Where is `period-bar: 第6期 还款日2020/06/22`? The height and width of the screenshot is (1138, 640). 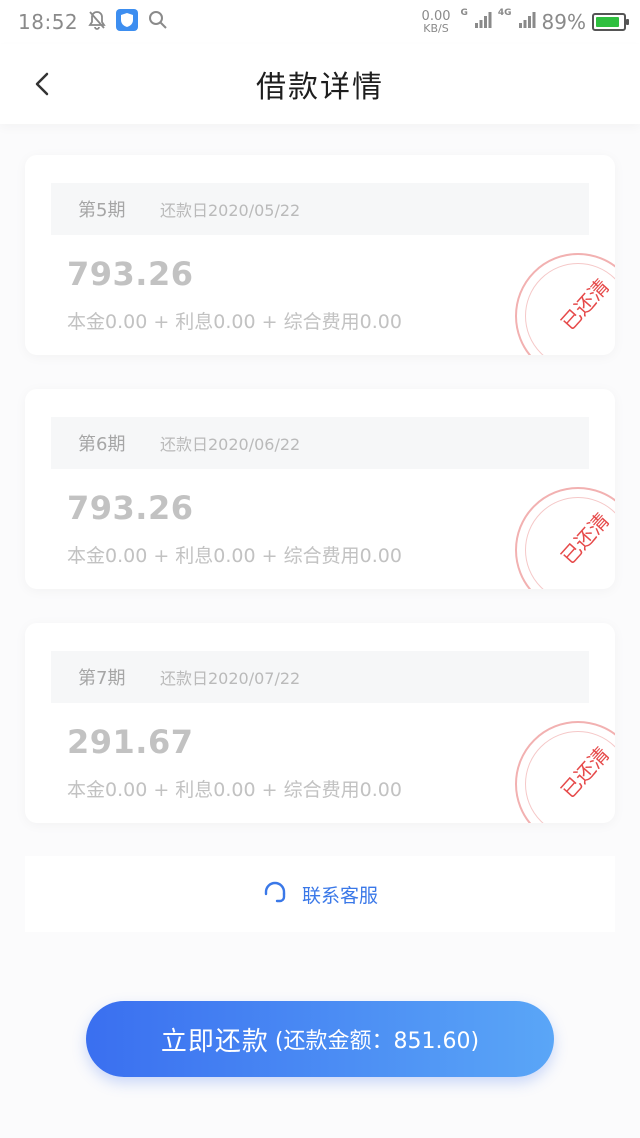
period-bar: 第6期 还款日2020/06/22 is located at coordinates (320, 443).